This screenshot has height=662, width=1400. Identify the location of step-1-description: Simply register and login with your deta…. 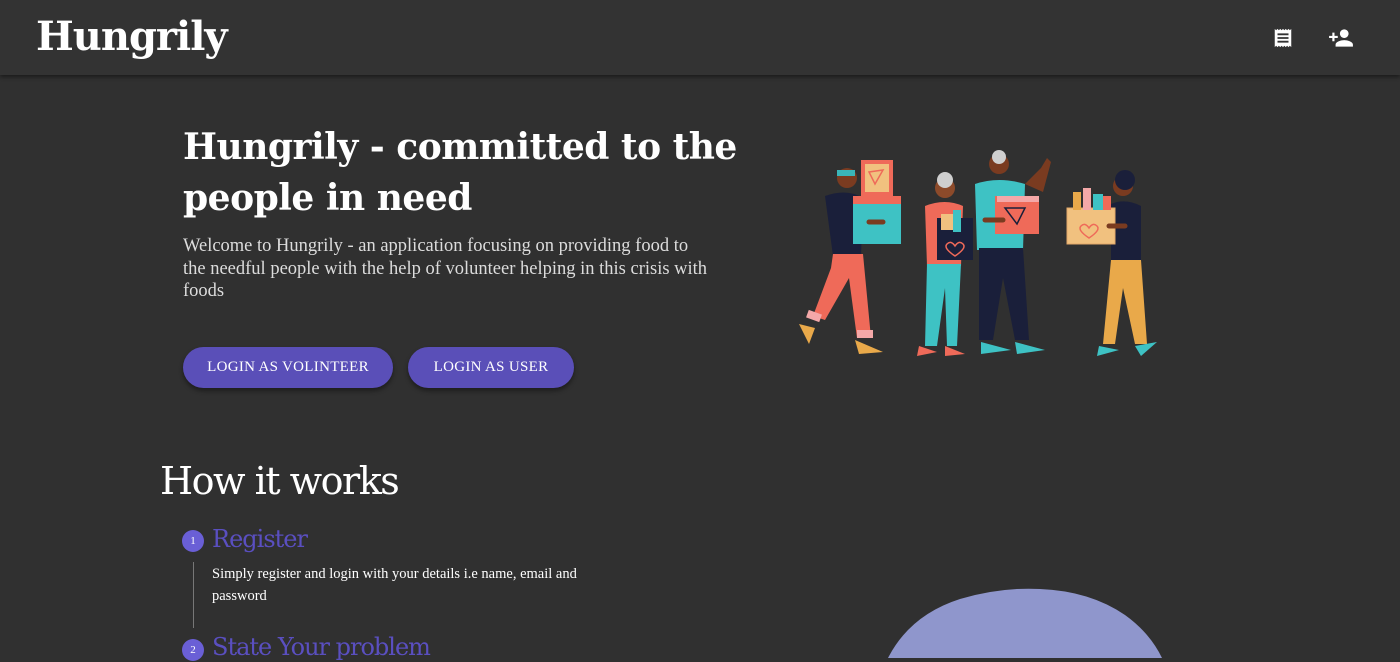
(394, 585).